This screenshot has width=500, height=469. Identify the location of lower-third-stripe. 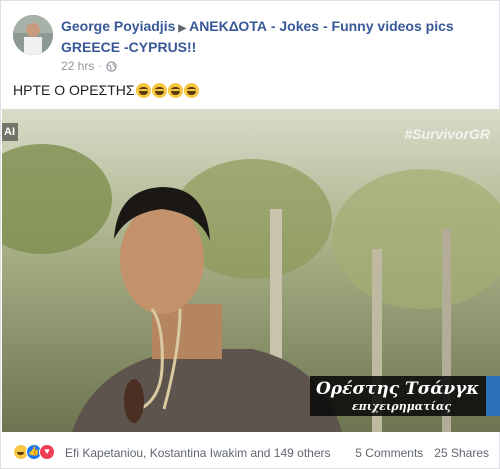
(493, 396).